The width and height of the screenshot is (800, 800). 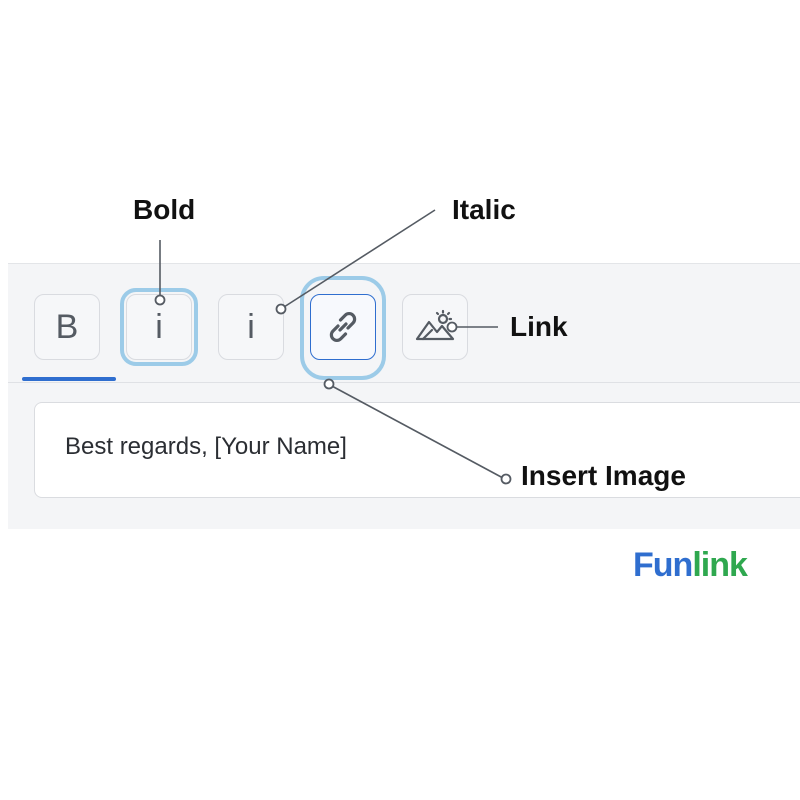 I want to click on insert-image-icon, so click(x=435, y=325).